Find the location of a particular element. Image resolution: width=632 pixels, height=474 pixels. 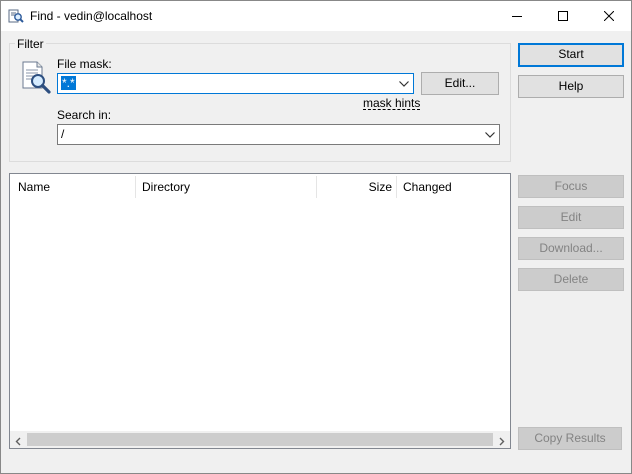

maximize-button is located at coordinates (563, 15).